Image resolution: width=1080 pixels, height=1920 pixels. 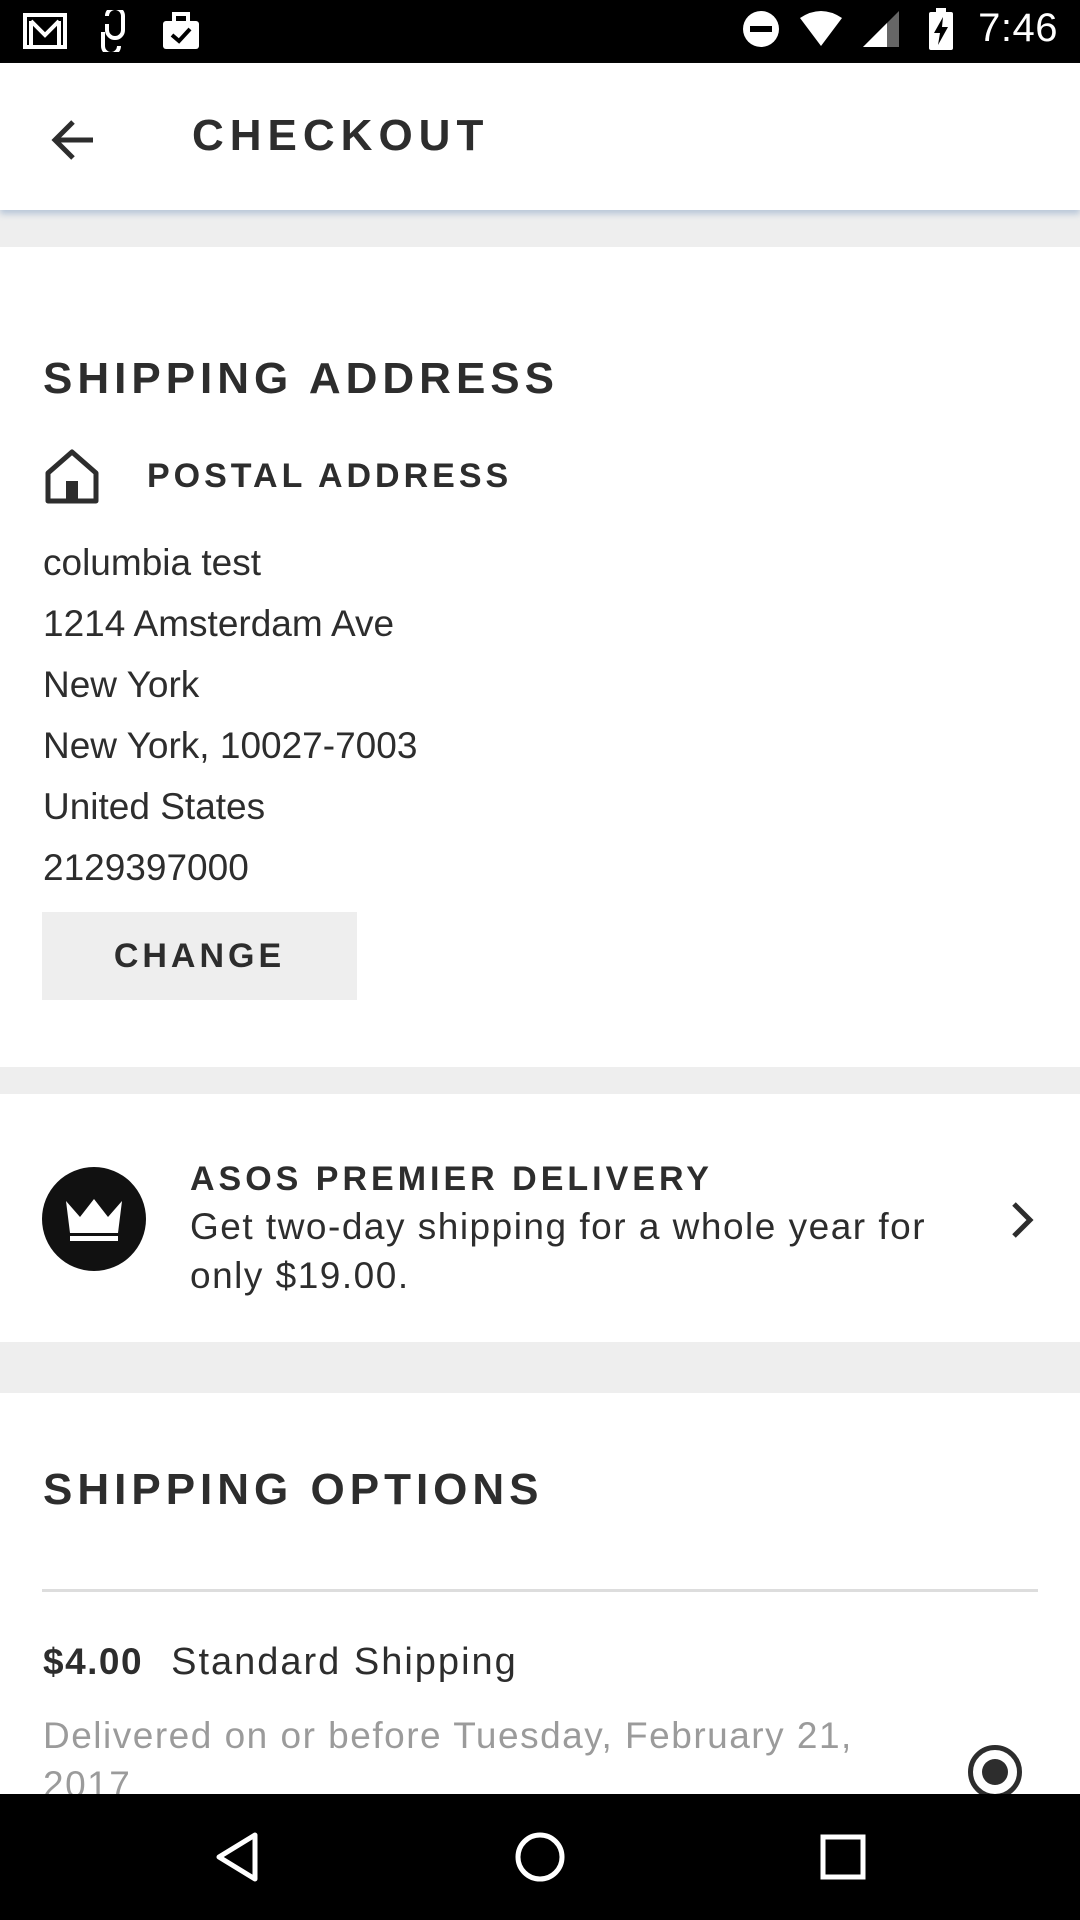 I want to click on crown-icon, so click(x=94, y=1220).